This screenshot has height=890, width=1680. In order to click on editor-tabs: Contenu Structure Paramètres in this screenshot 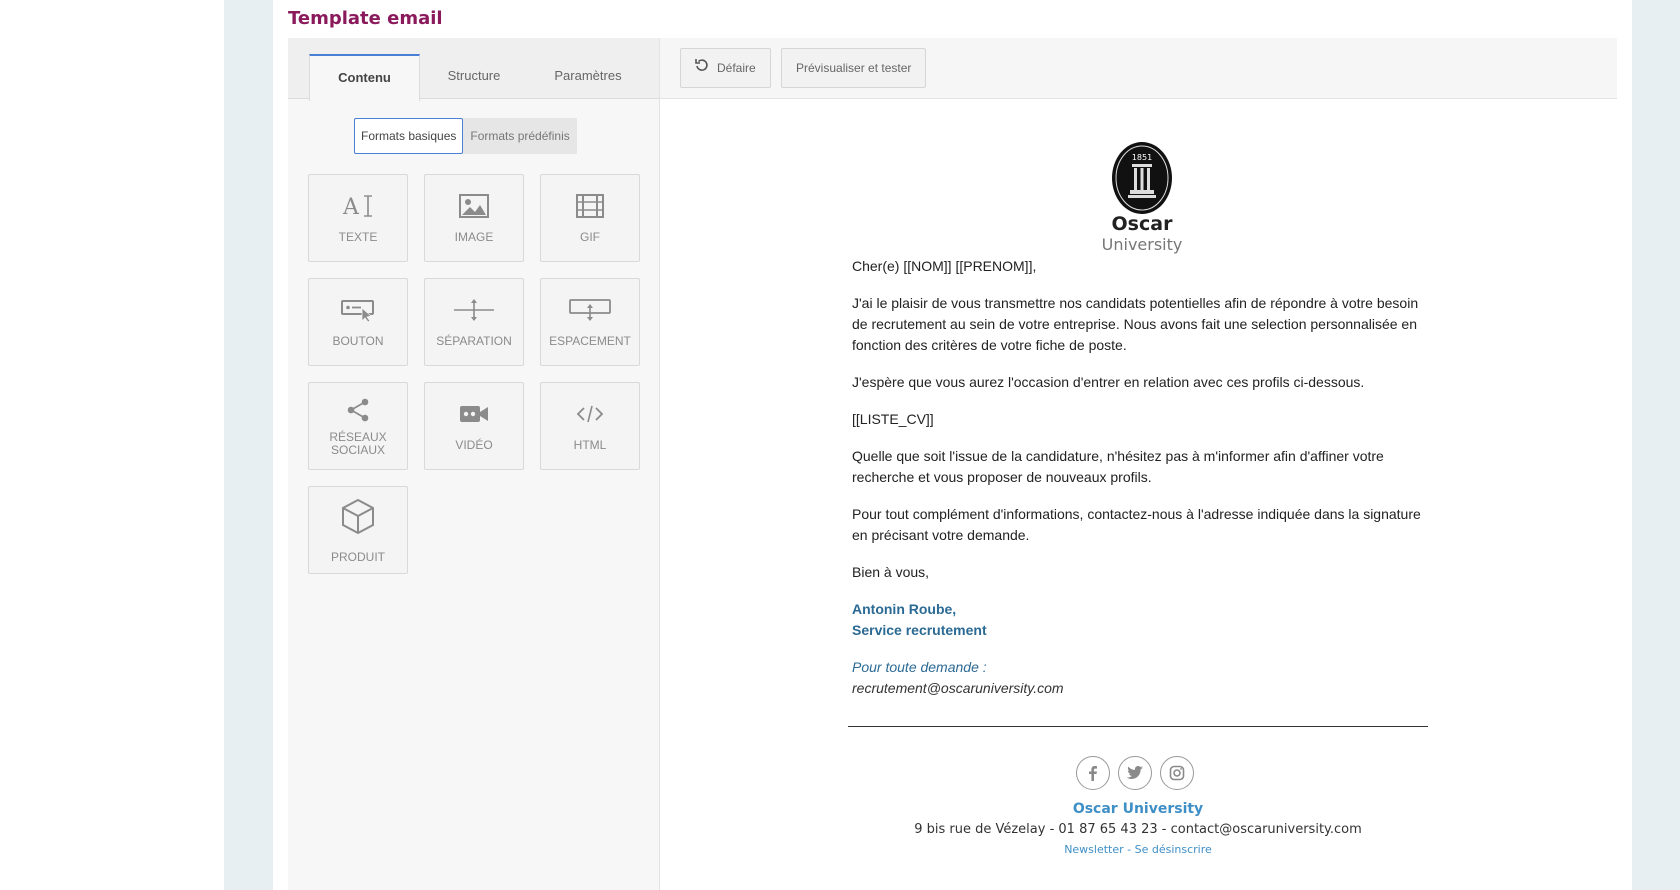, I will do `click(473, 69)`.